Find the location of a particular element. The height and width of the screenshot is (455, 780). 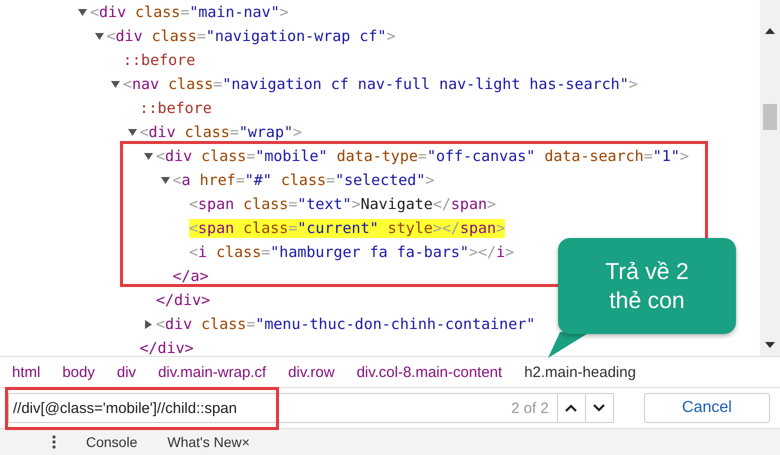

scroll-up-icon is located at coordinates (770, 31).